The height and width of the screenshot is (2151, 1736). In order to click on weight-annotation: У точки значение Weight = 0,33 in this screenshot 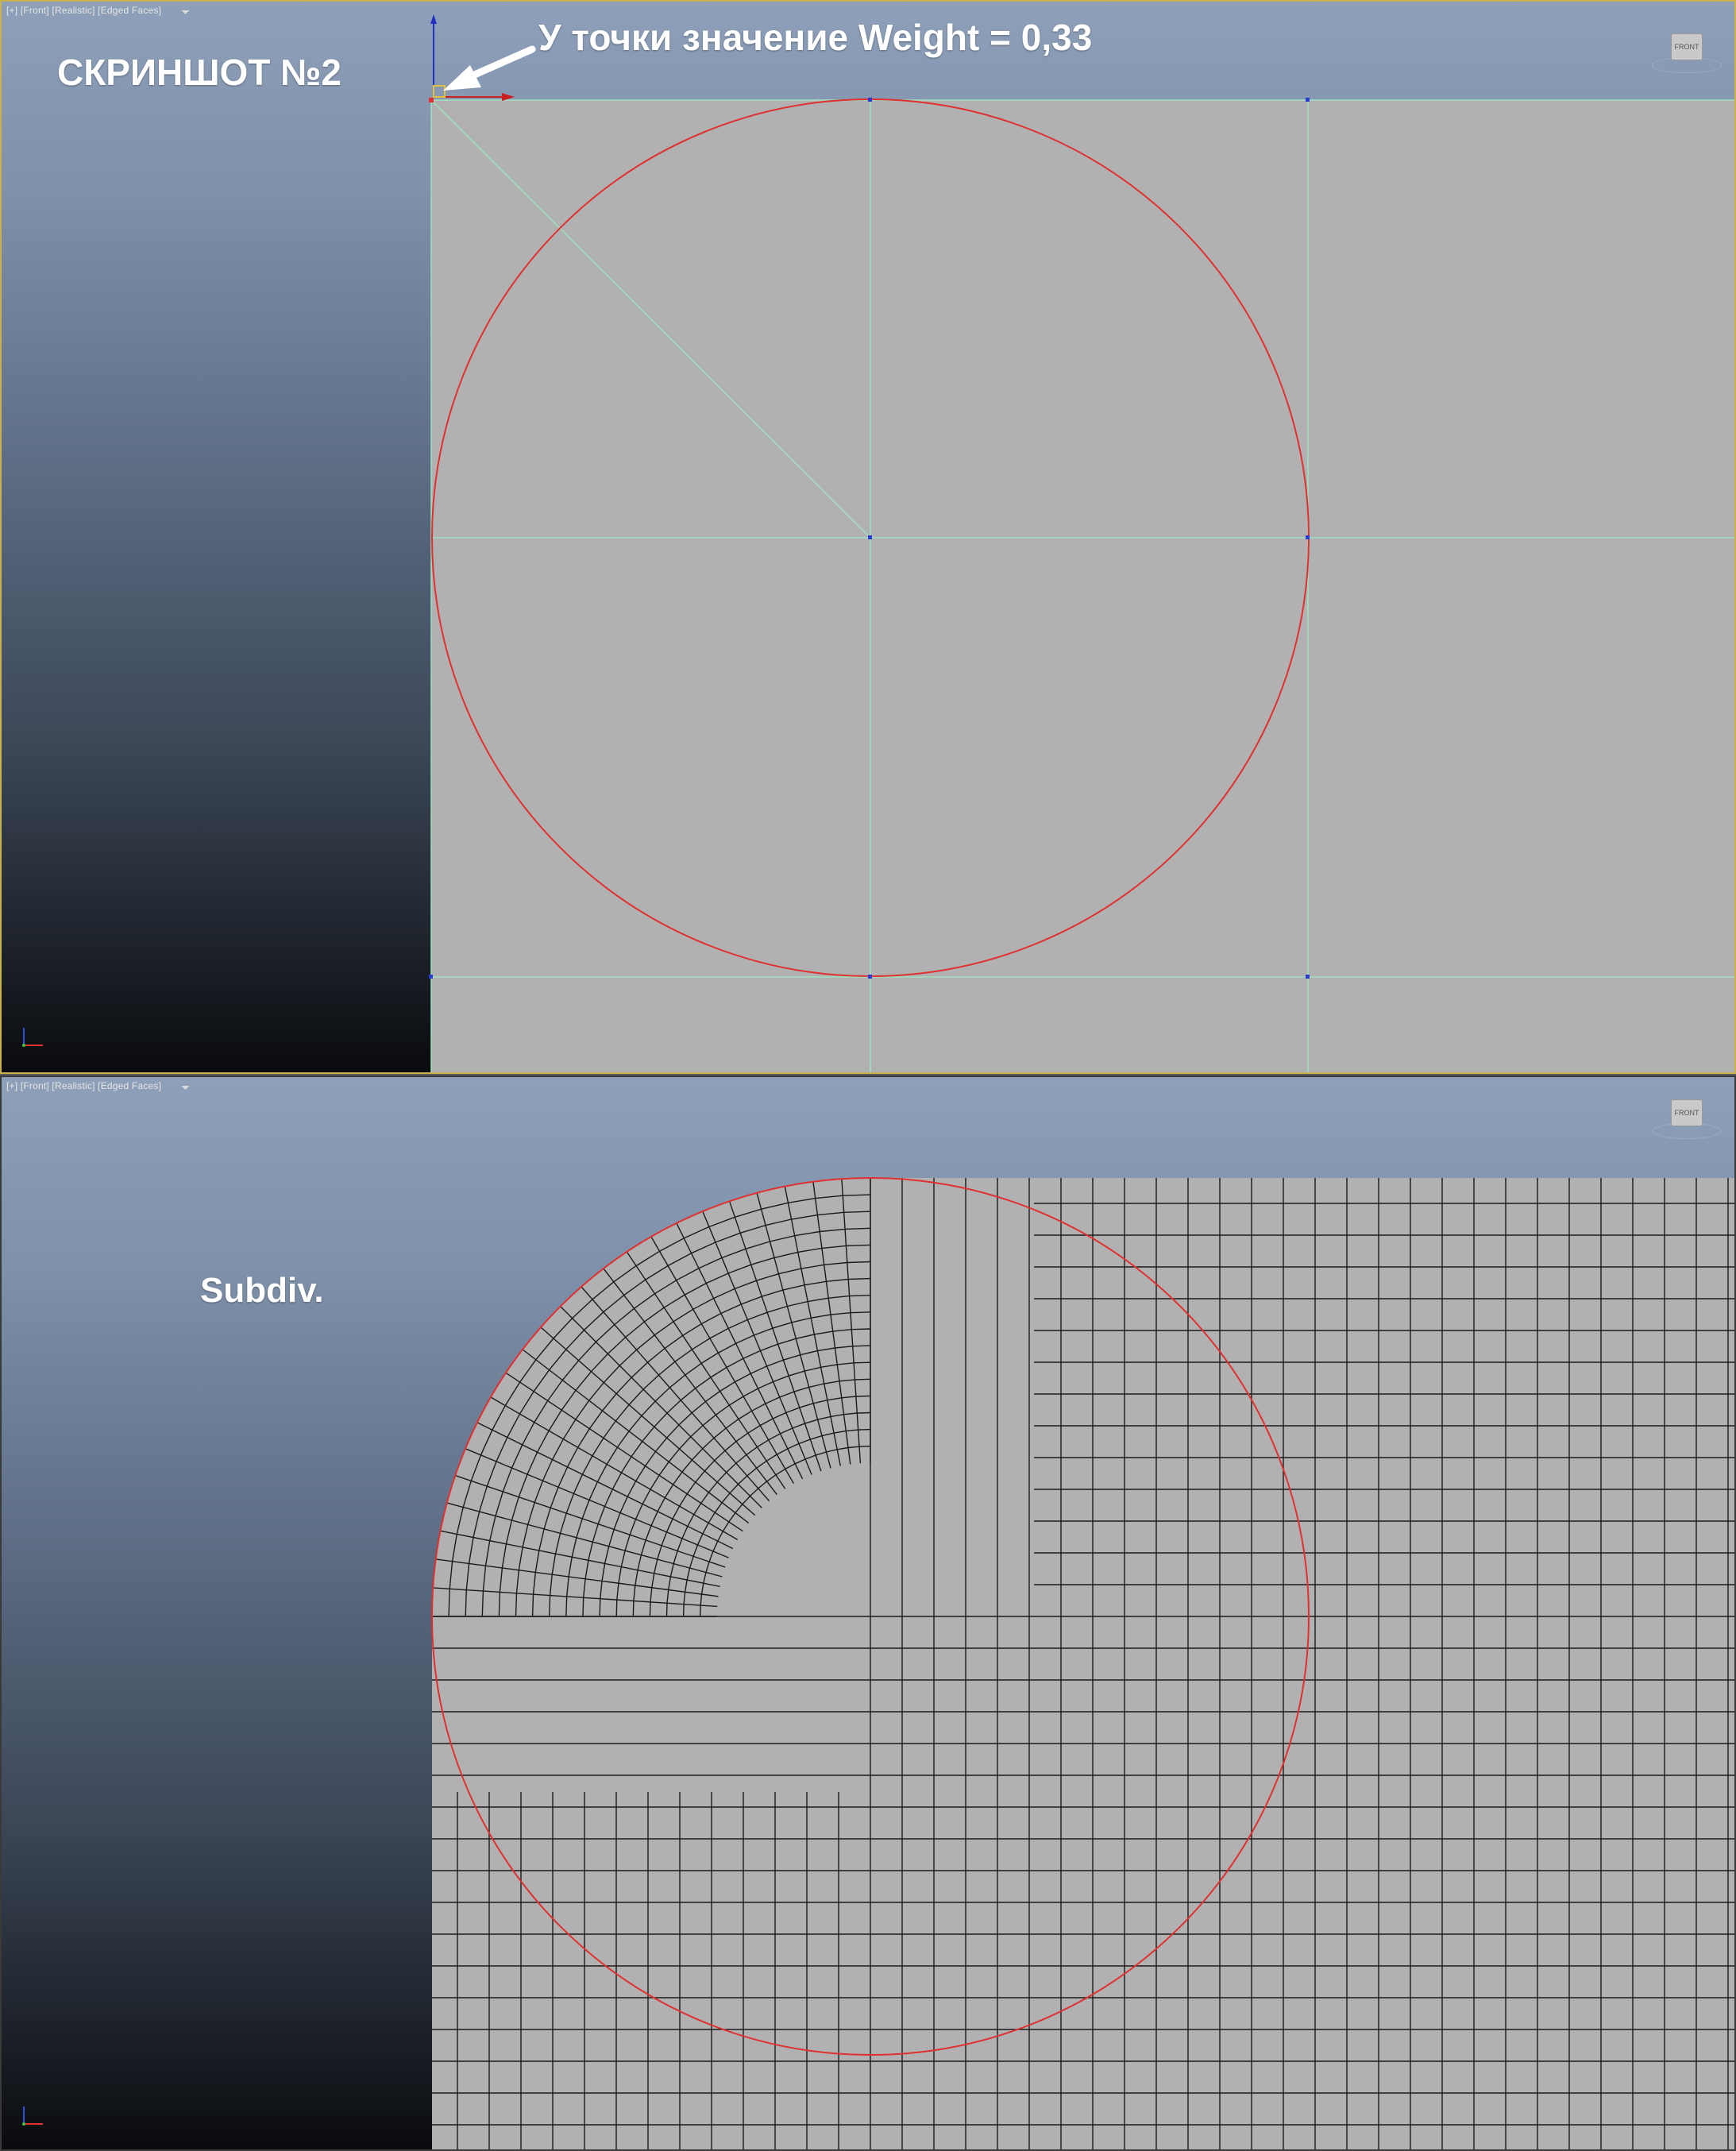, I will do `click(815, 38)`.